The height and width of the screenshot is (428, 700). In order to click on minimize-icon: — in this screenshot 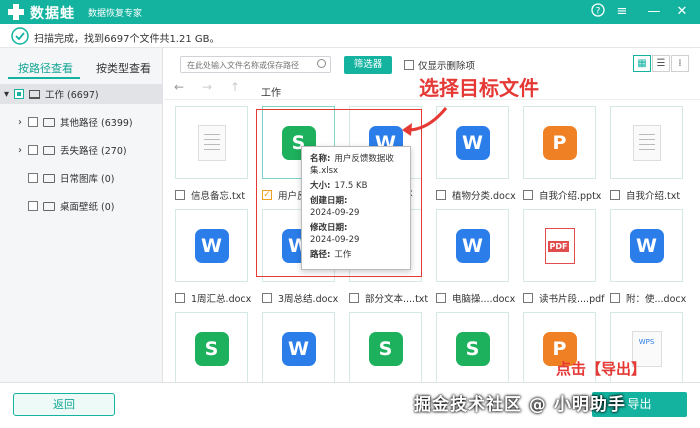, I will do `click(654, 12)`.